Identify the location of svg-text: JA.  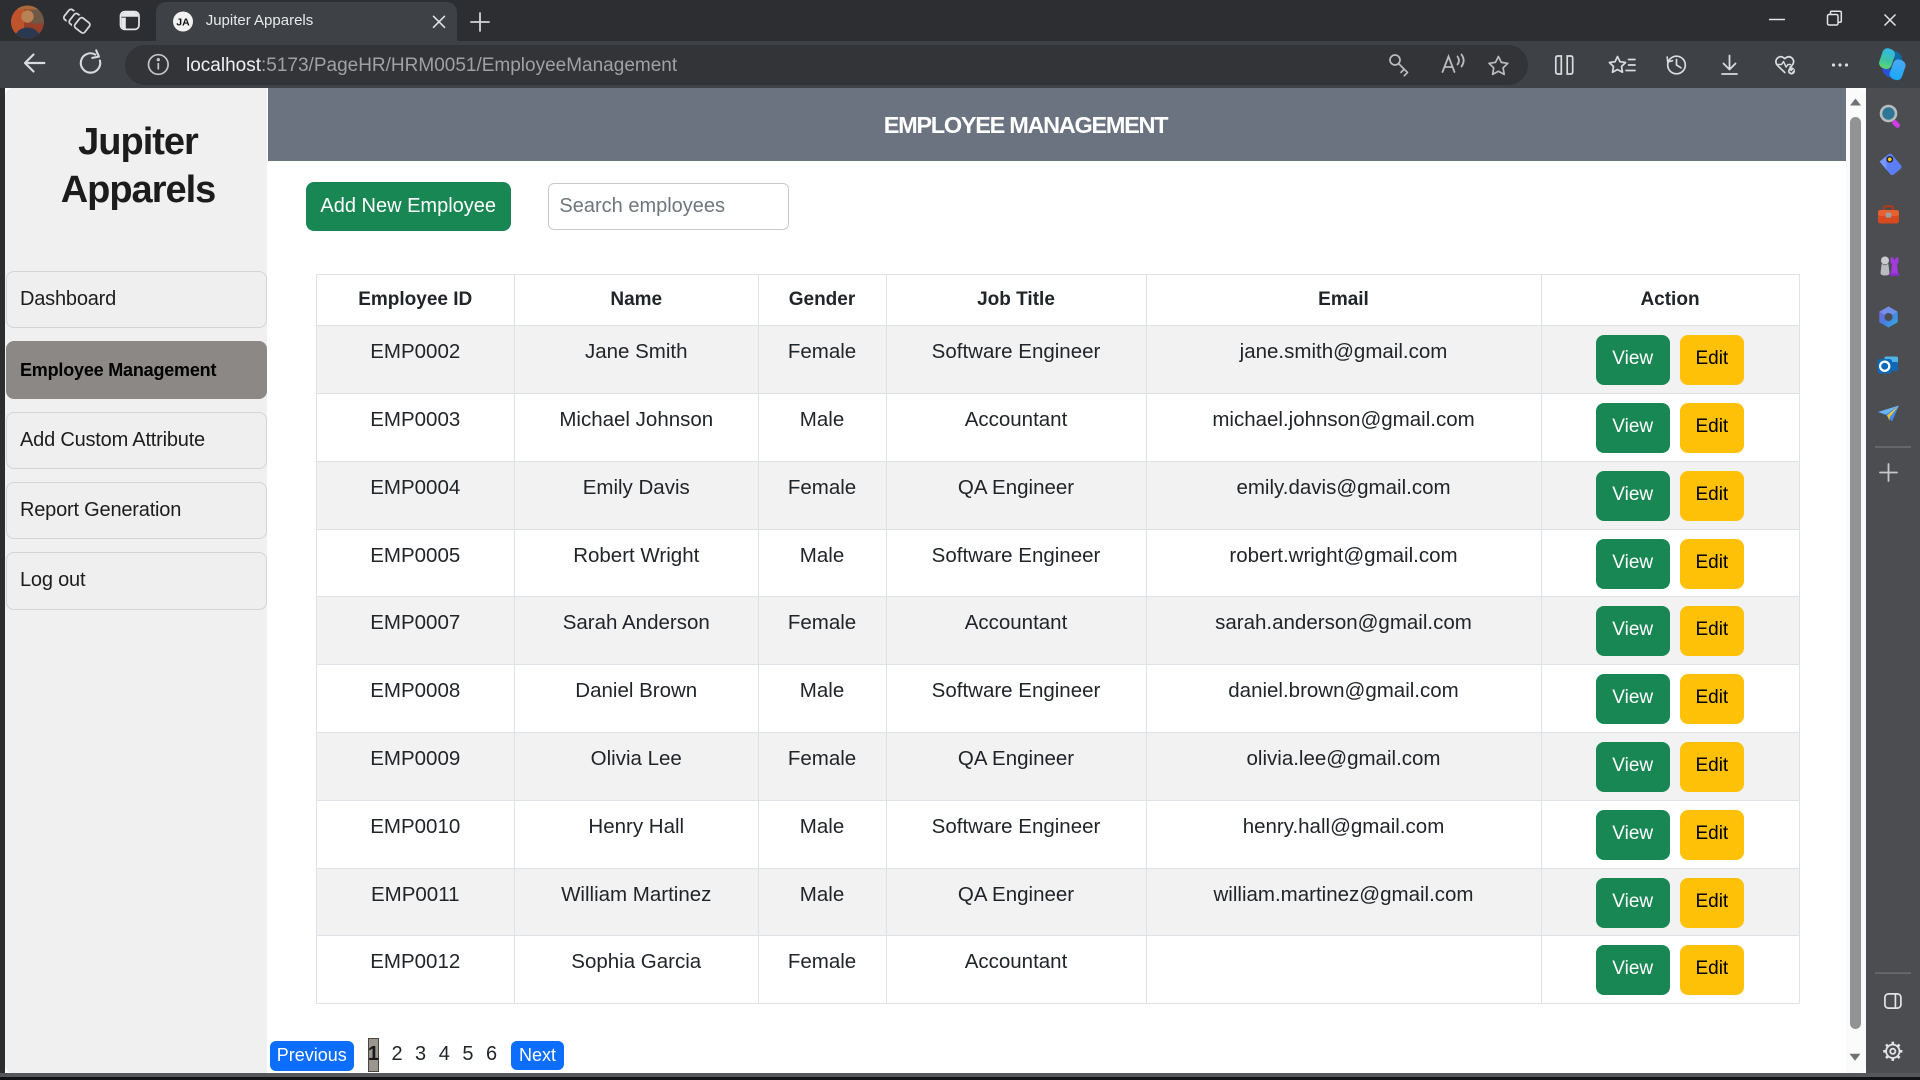
(183, 22).